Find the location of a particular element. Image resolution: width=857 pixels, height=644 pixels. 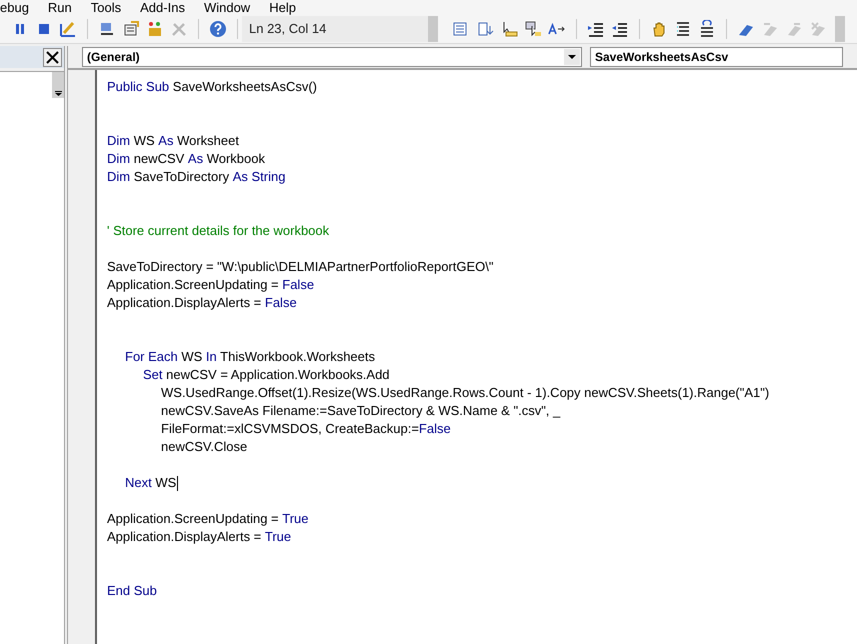

close-icon is located at coordinates (52, 57).